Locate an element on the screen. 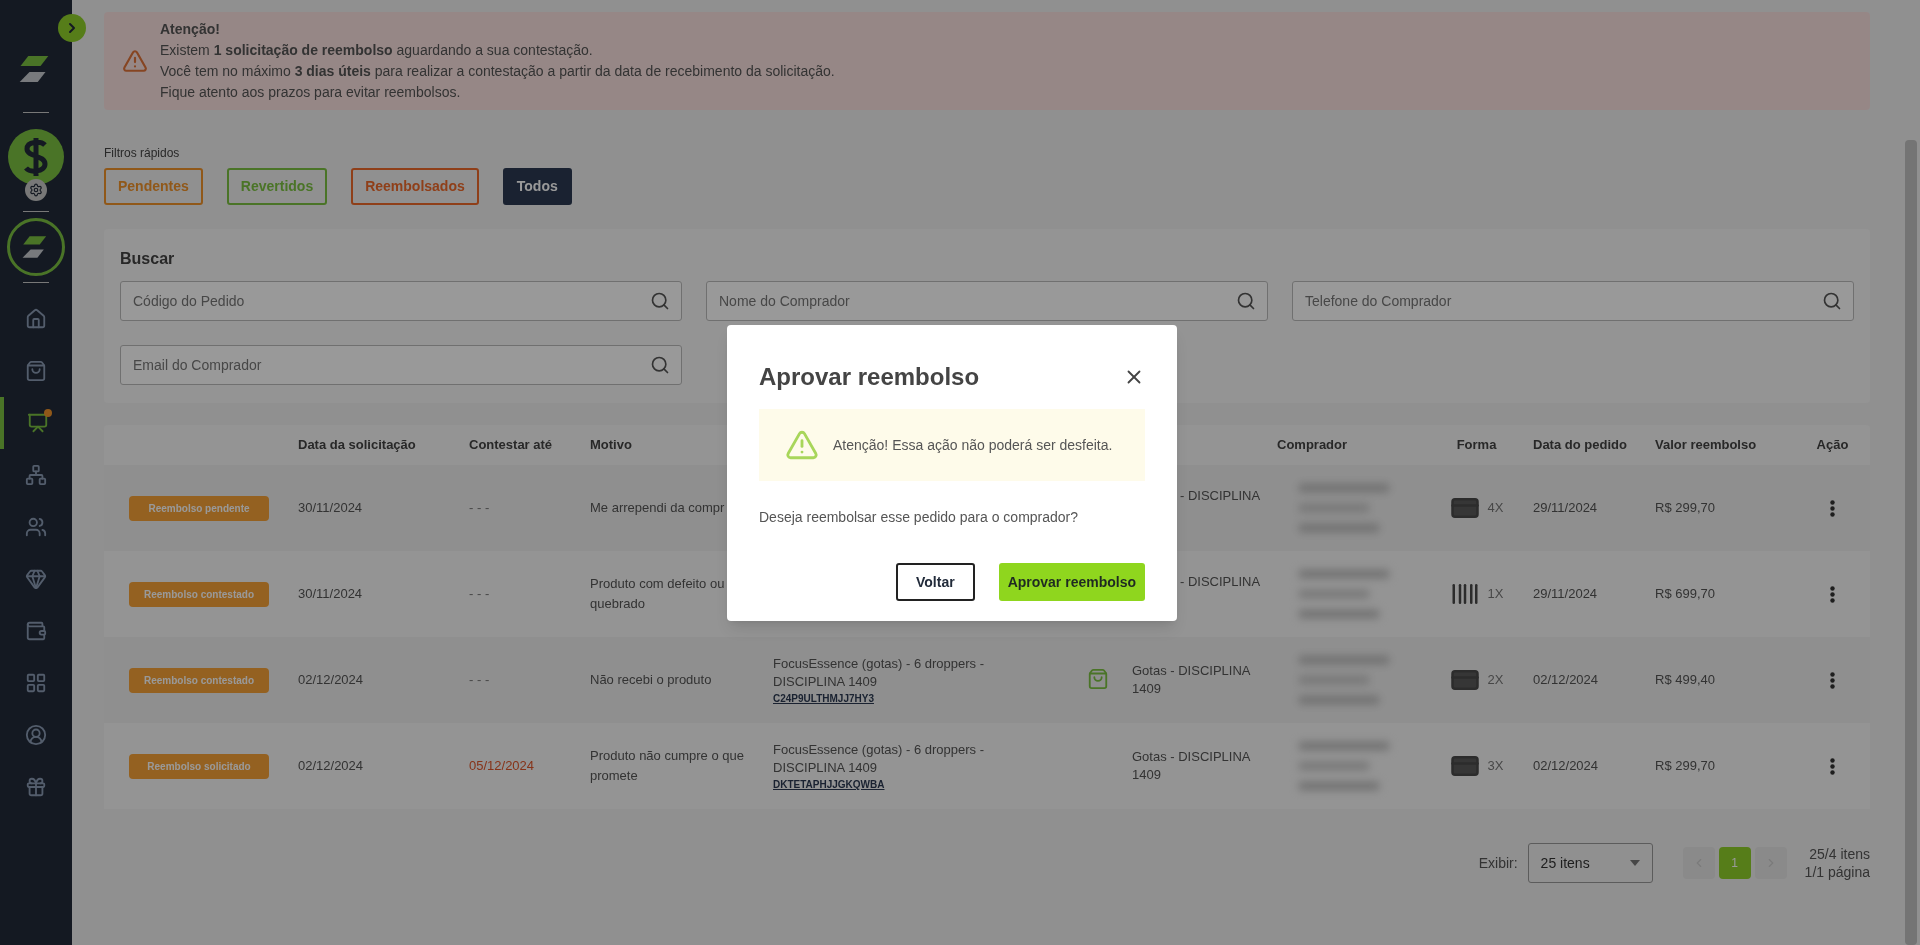 Image resolution: width=1920 pixels, height=945 pixels. gem-icon is located at coordinates (36, 579).